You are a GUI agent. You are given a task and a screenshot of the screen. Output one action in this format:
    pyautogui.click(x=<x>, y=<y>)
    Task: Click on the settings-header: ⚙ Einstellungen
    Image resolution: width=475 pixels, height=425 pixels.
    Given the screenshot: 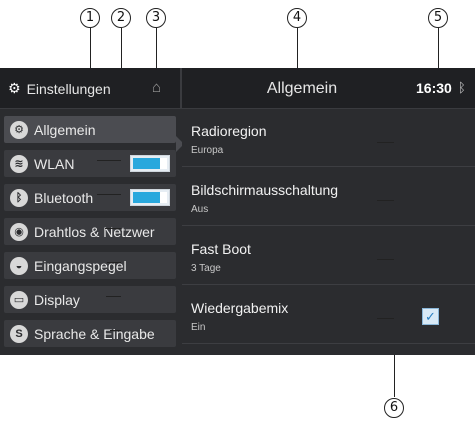 What is the action you would take?
    pyautogui.click(x=59, y=88)
    